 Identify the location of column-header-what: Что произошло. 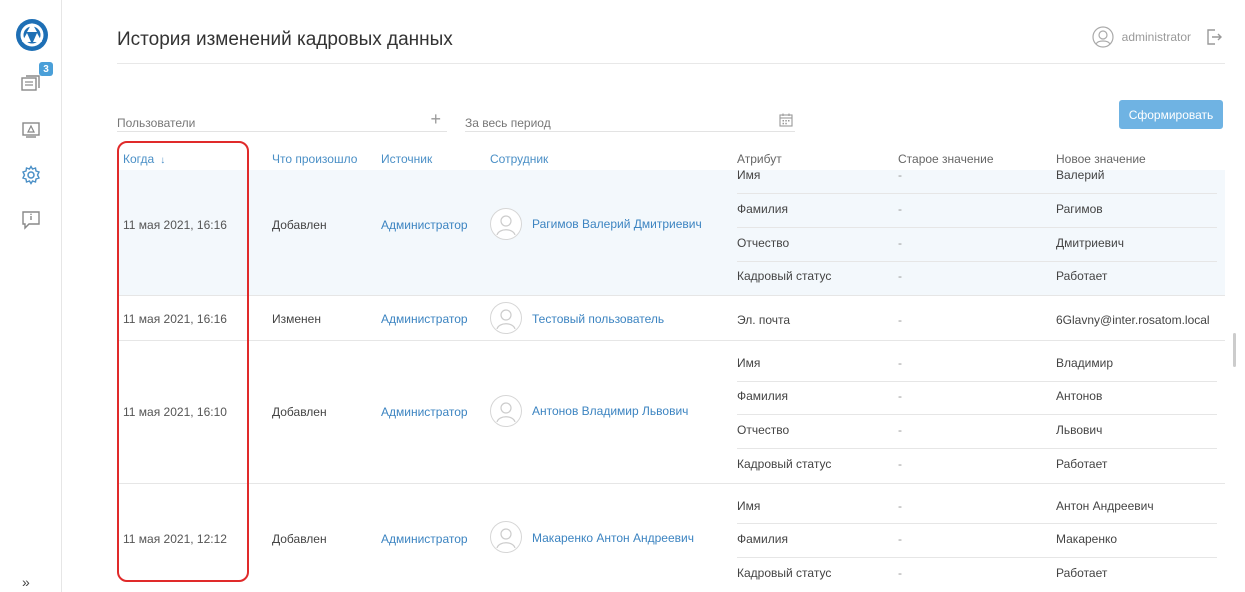
(314, 159).